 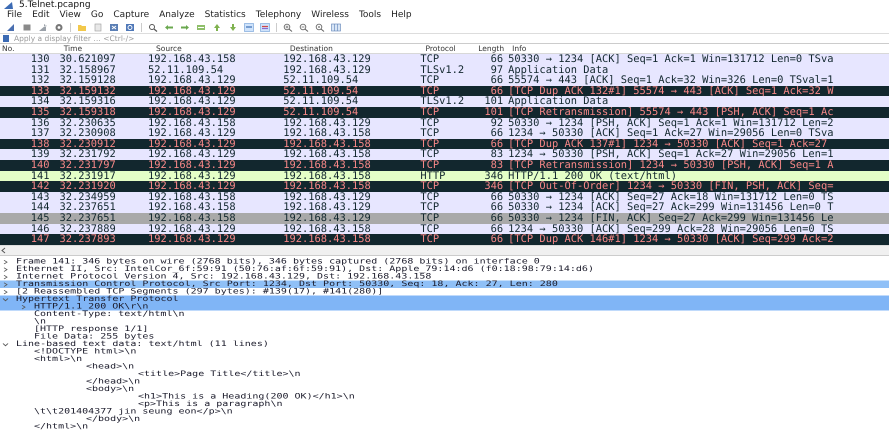 What do you see at coordinates (330, 15) in the screenshot?
I see `menu-item: Wireless` at bounding box center [330, 15].